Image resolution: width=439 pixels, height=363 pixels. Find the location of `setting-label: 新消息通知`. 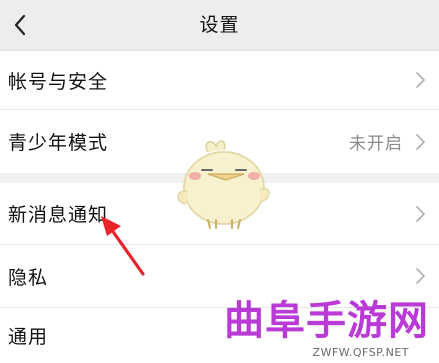

setting-label: 新消息通知 is located at coordinates (58, 215).